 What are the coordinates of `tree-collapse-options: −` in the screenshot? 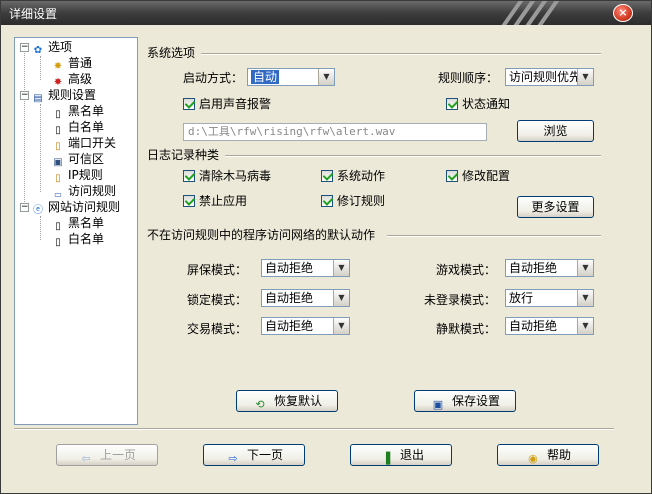 It's located at (24, 47).